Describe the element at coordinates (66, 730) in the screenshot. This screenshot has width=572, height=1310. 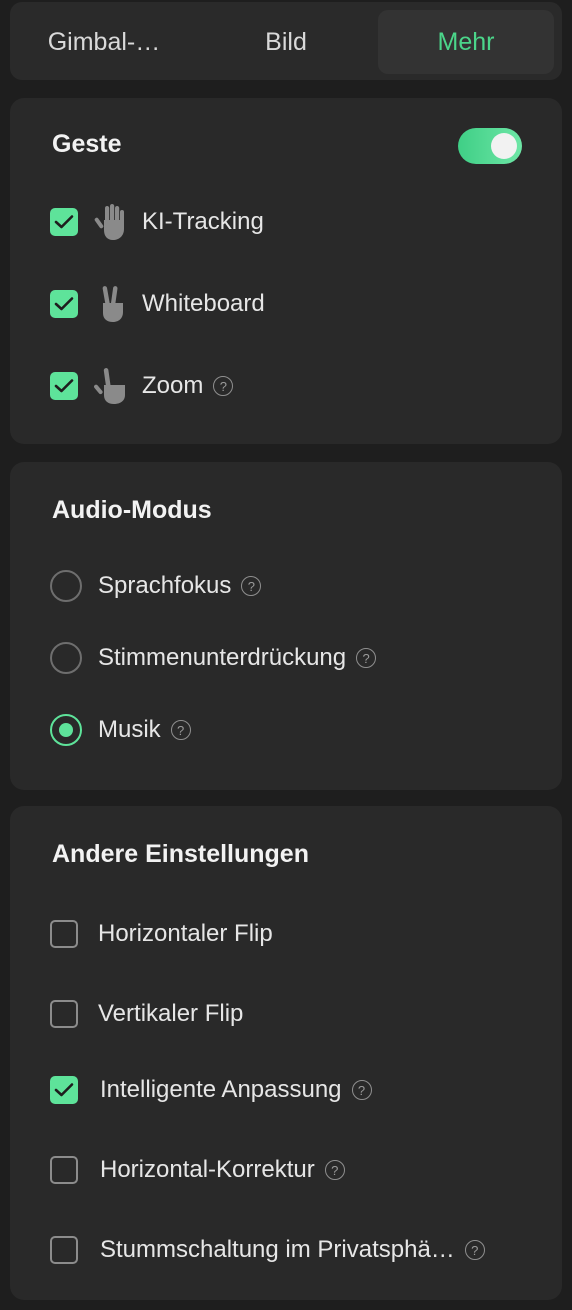
I see `musik-radio` at that location.